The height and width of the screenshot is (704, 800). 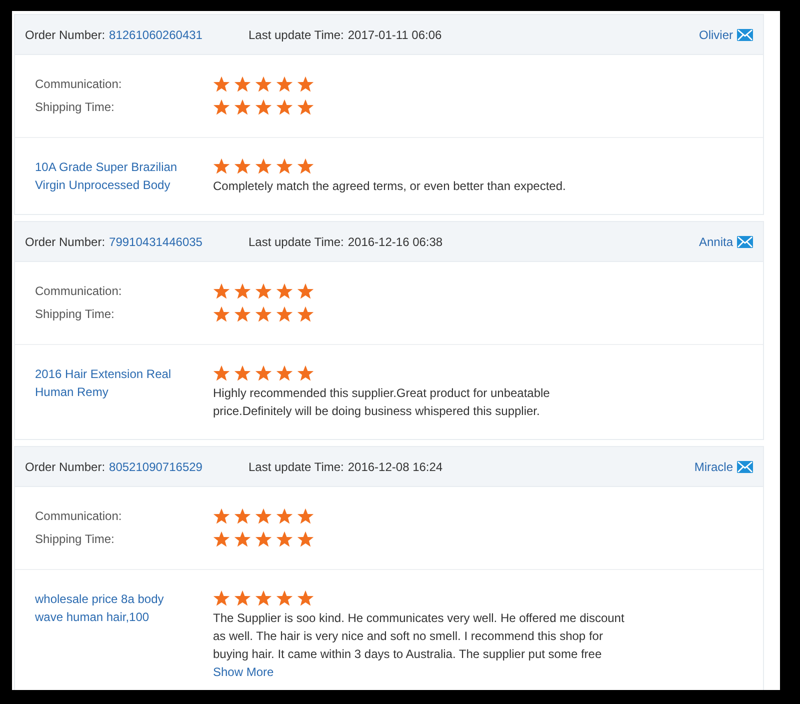 I want to click on order-number-link: 80521090716529, so click(x=155, y=467).